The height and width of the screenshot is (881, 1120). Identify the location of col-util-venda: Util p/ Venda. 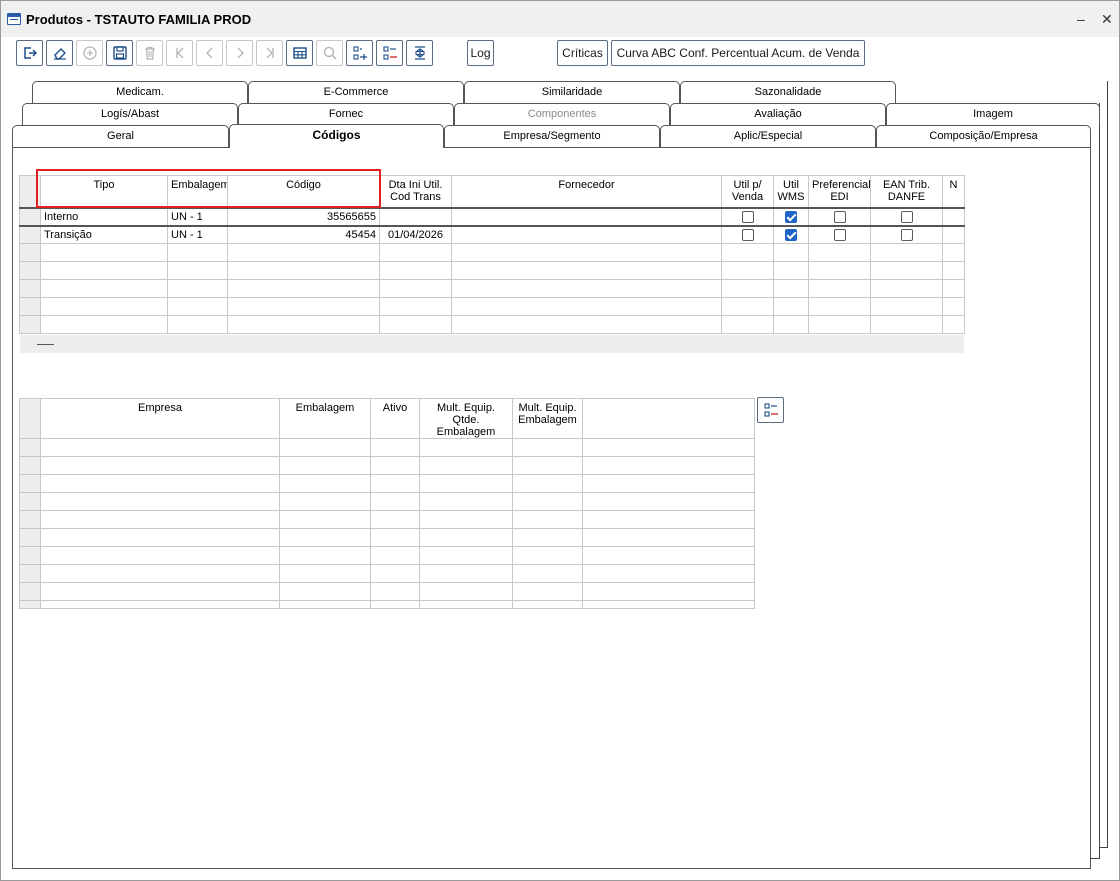
(747, 191).